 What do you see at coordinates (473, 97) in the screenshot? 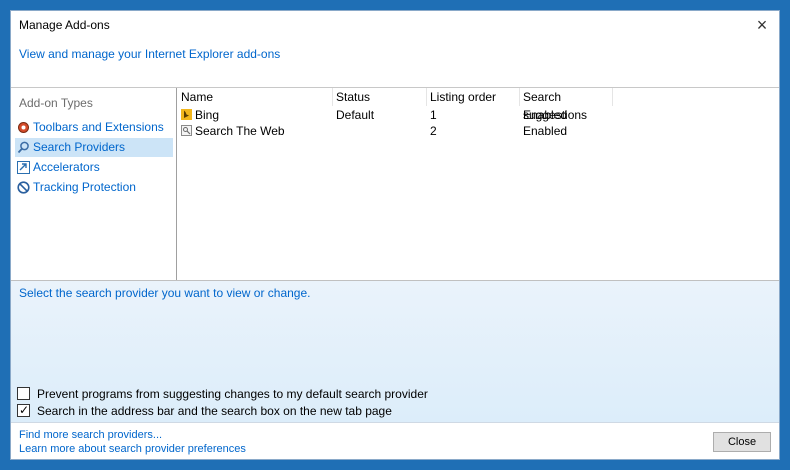
I see `column-header-listing-order: Listing order` at bounding box center [473, 97].